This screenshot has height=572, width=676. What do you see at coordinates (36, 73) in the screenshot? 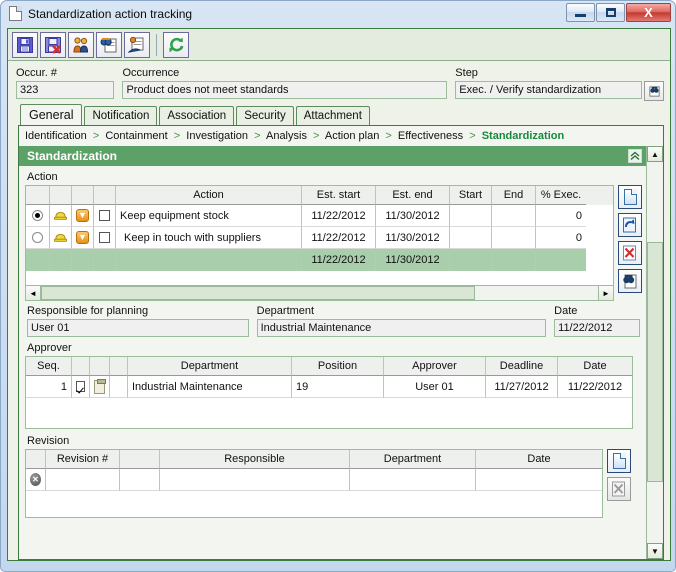
I see `occurrence-number-label: Occur. #` at bounding box center [36, 73].